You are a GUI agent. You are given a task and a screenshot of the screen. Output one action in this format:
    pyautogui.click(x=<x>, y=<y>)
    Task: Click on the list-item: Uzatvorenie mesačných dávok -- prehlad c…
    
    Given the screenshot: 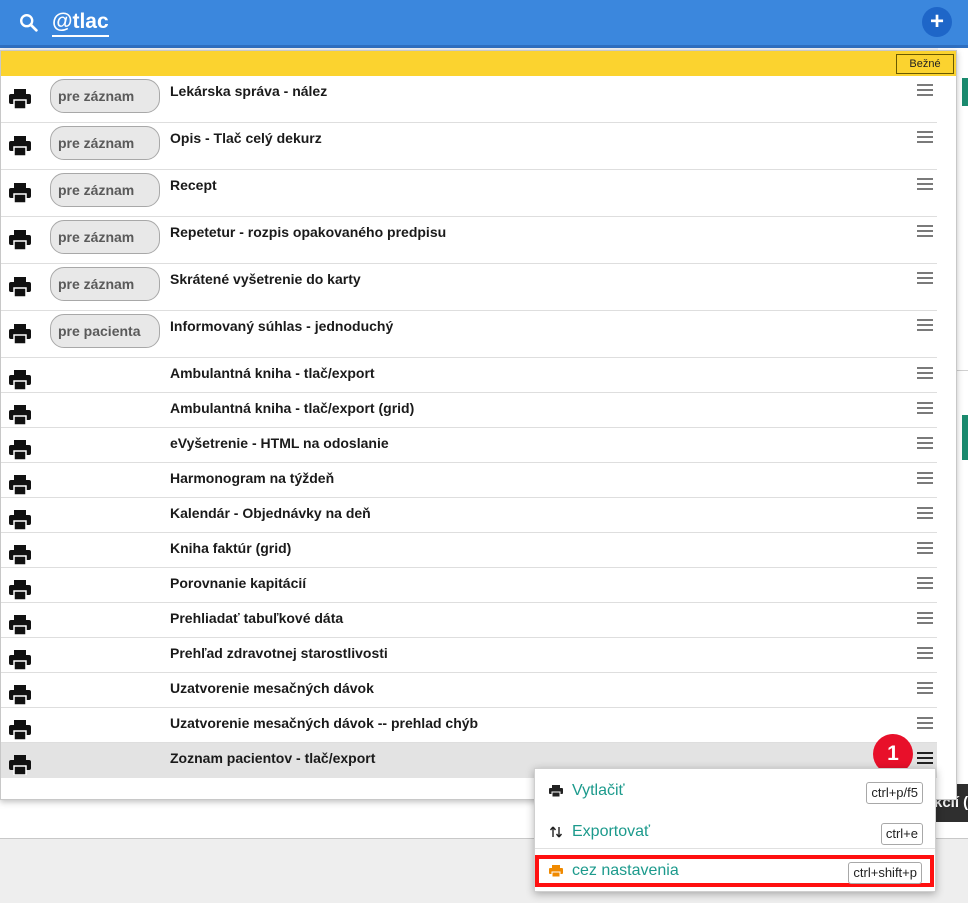 What is the action you would take?
    pyautogui.click(x=469, y=725)
    